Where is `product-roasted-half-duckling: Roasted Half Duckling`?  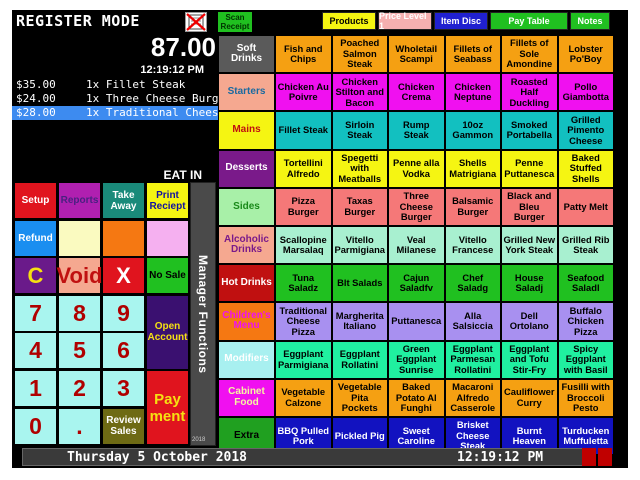 product-roasted-half-duckling: Roasted Half Duckling is located at coordinates (529, 92).